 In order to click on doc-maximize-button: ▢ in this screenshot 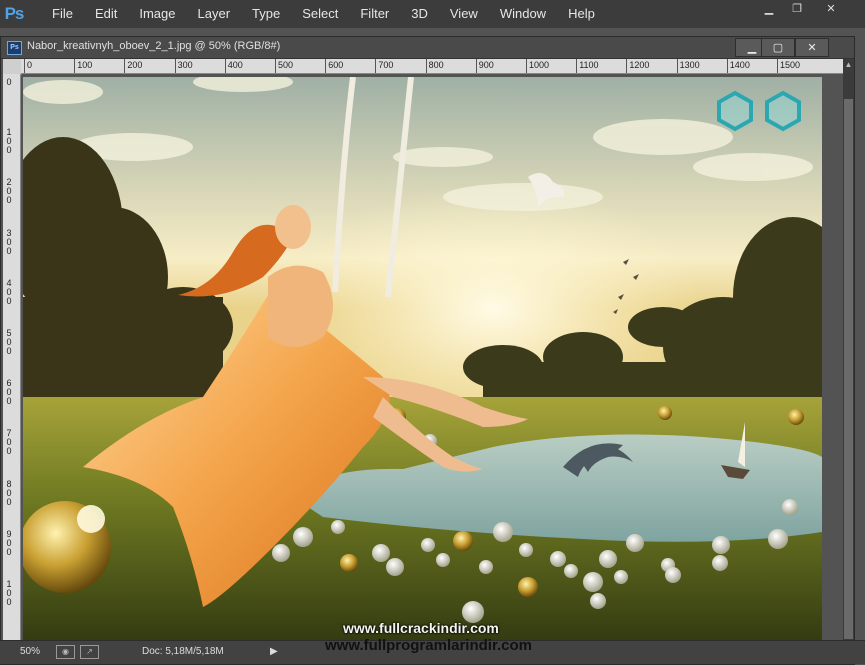, I will do `click(778, 47)`.